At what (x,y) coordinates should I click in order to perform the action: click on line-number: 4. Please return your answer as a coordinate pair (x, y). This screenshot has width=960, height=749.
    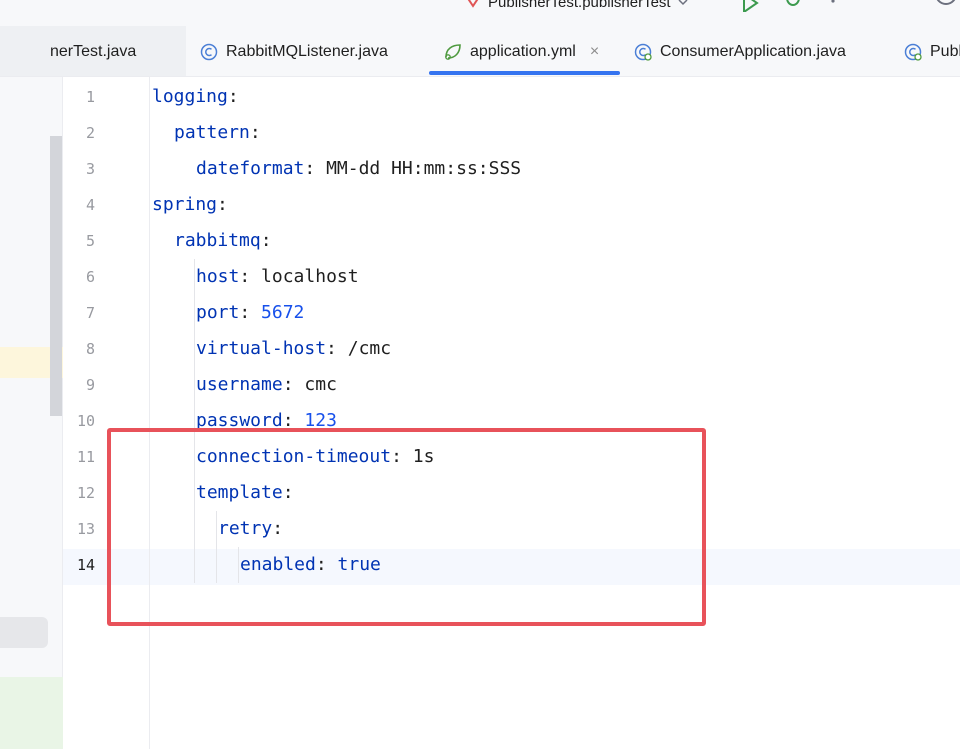
    Looking at the image, I should click on (90, 205).